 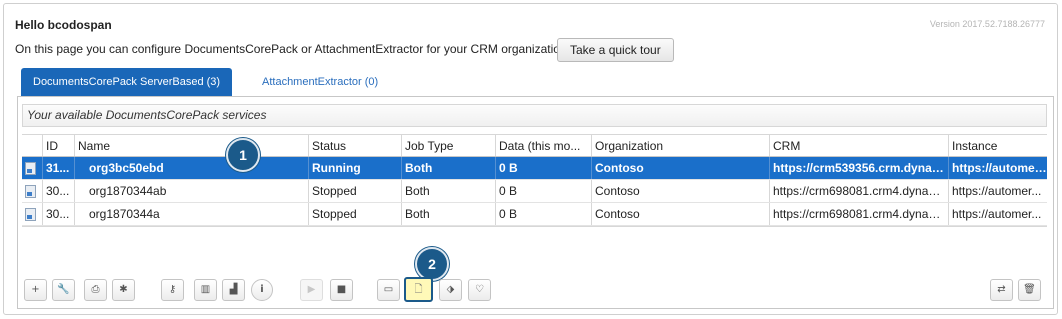 What do you see at coordinates (448, 145) in the screenshot?
I see `column-header-job-type: Job Type` at bounding box center [448, 145].